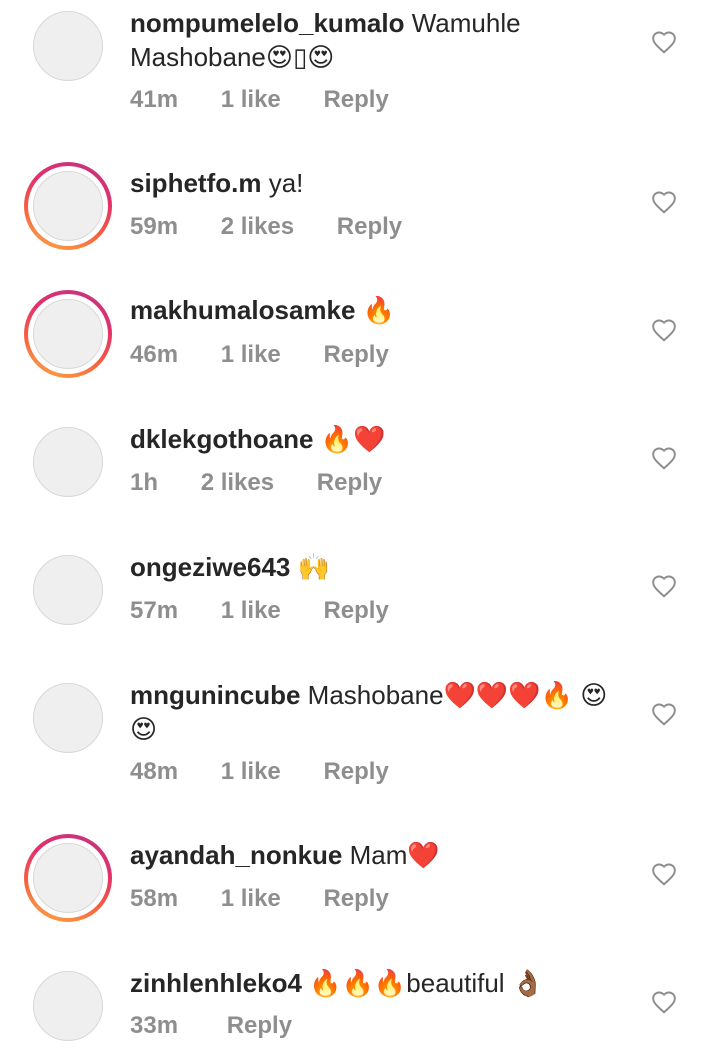 The width and height of the screenshot is (720, 1050). What do you see at coordinates (370, 183) in the screenshot?
I see `comment-body: siphetfo.m ya!` at bounding box center [370, 183].